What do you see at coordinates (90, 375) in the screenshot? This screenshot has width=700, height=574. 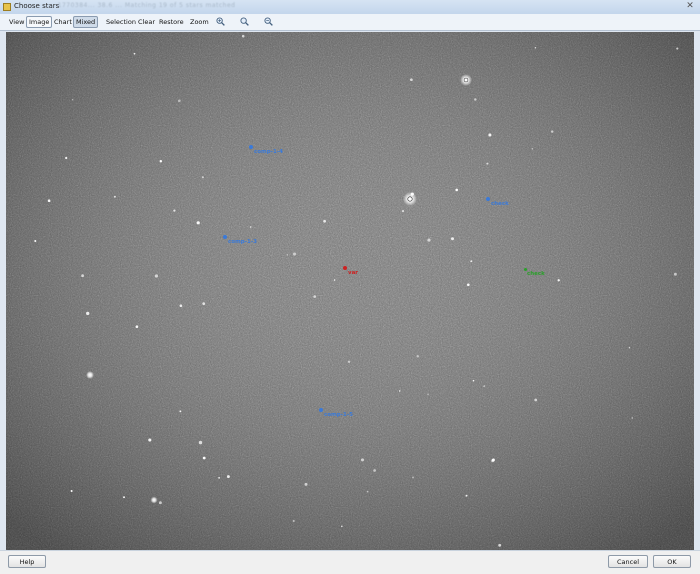 I see `bright-star` at bounding box center [90, 375].